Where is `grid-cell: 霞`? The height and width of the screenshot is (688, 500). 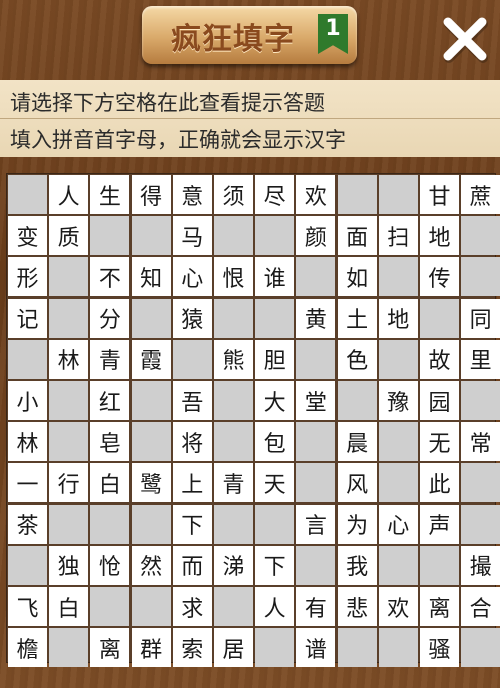
grid-cell: 霞 is located at coordinates (151, 359).